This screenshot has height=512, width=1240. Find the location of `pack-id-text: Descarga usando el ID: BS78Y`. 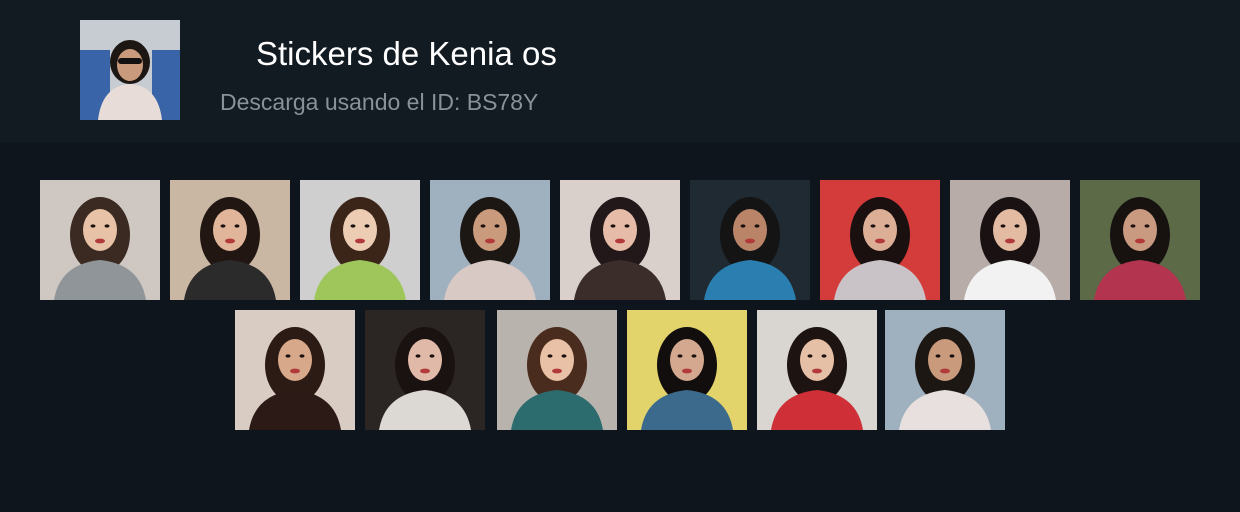

pack-id-text: Descarga usando el ID: BS78Y is located at coordinates (379, 102).